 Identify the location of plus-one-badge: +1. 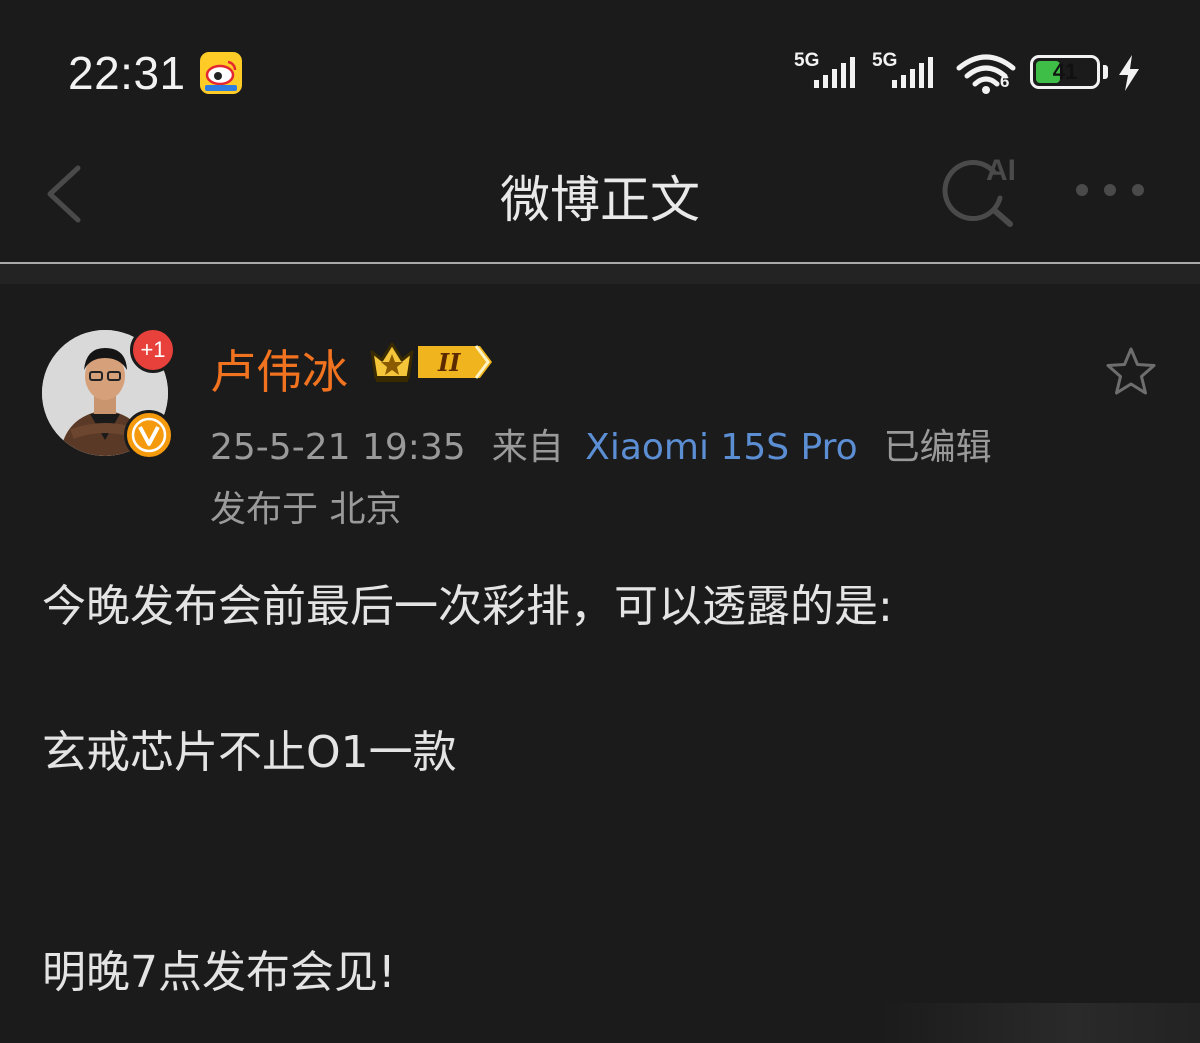
(153, 350).